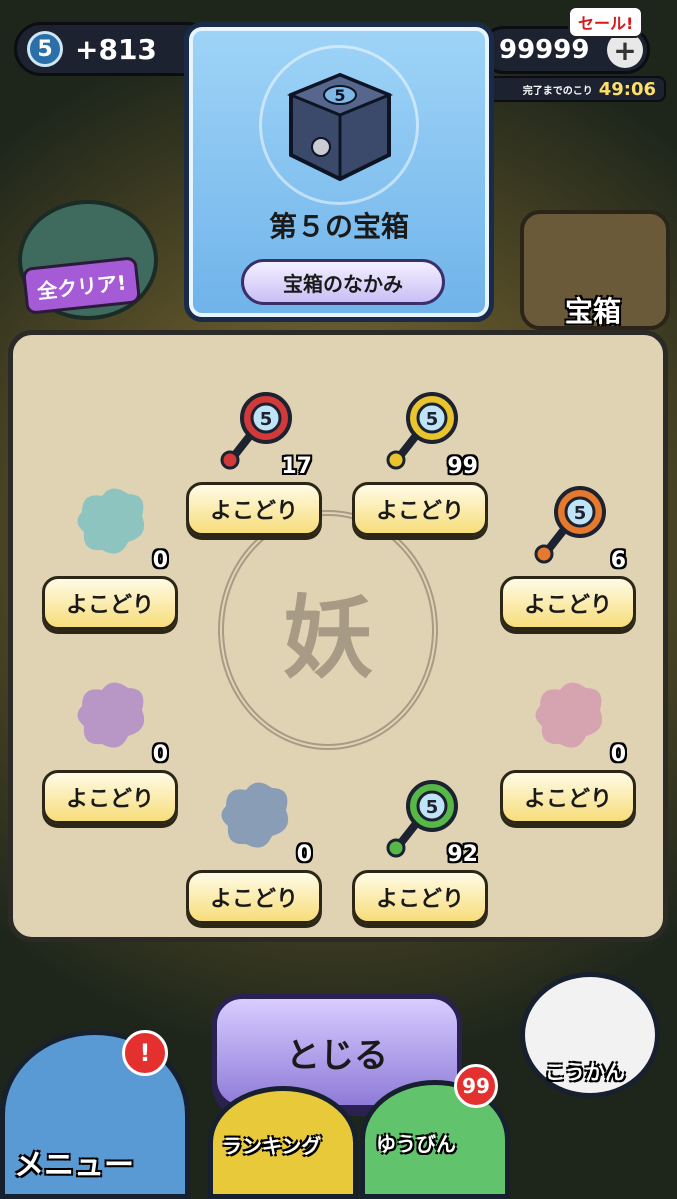 The width and height of the screenshot is (677, 1199). I want to click on emblem-glyph: 妖, so click(328, 638).